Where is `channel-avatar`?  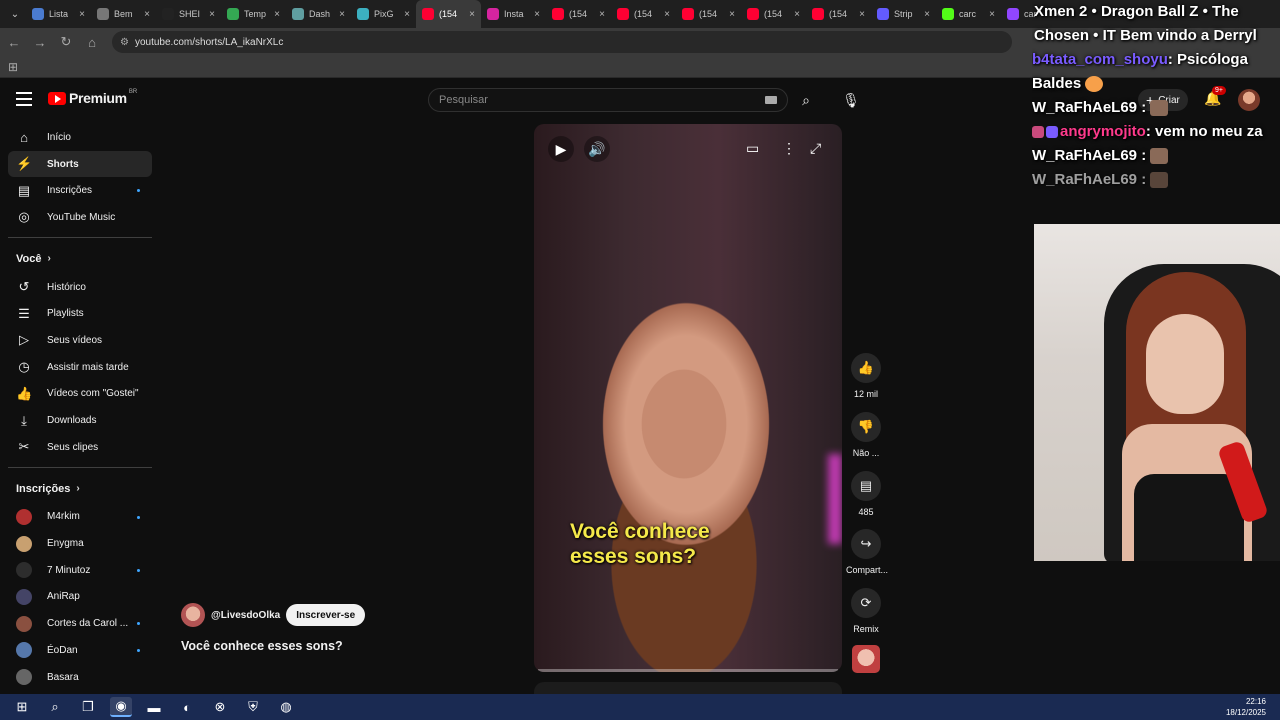
channel-avatar is located at coordinates (193, 615).